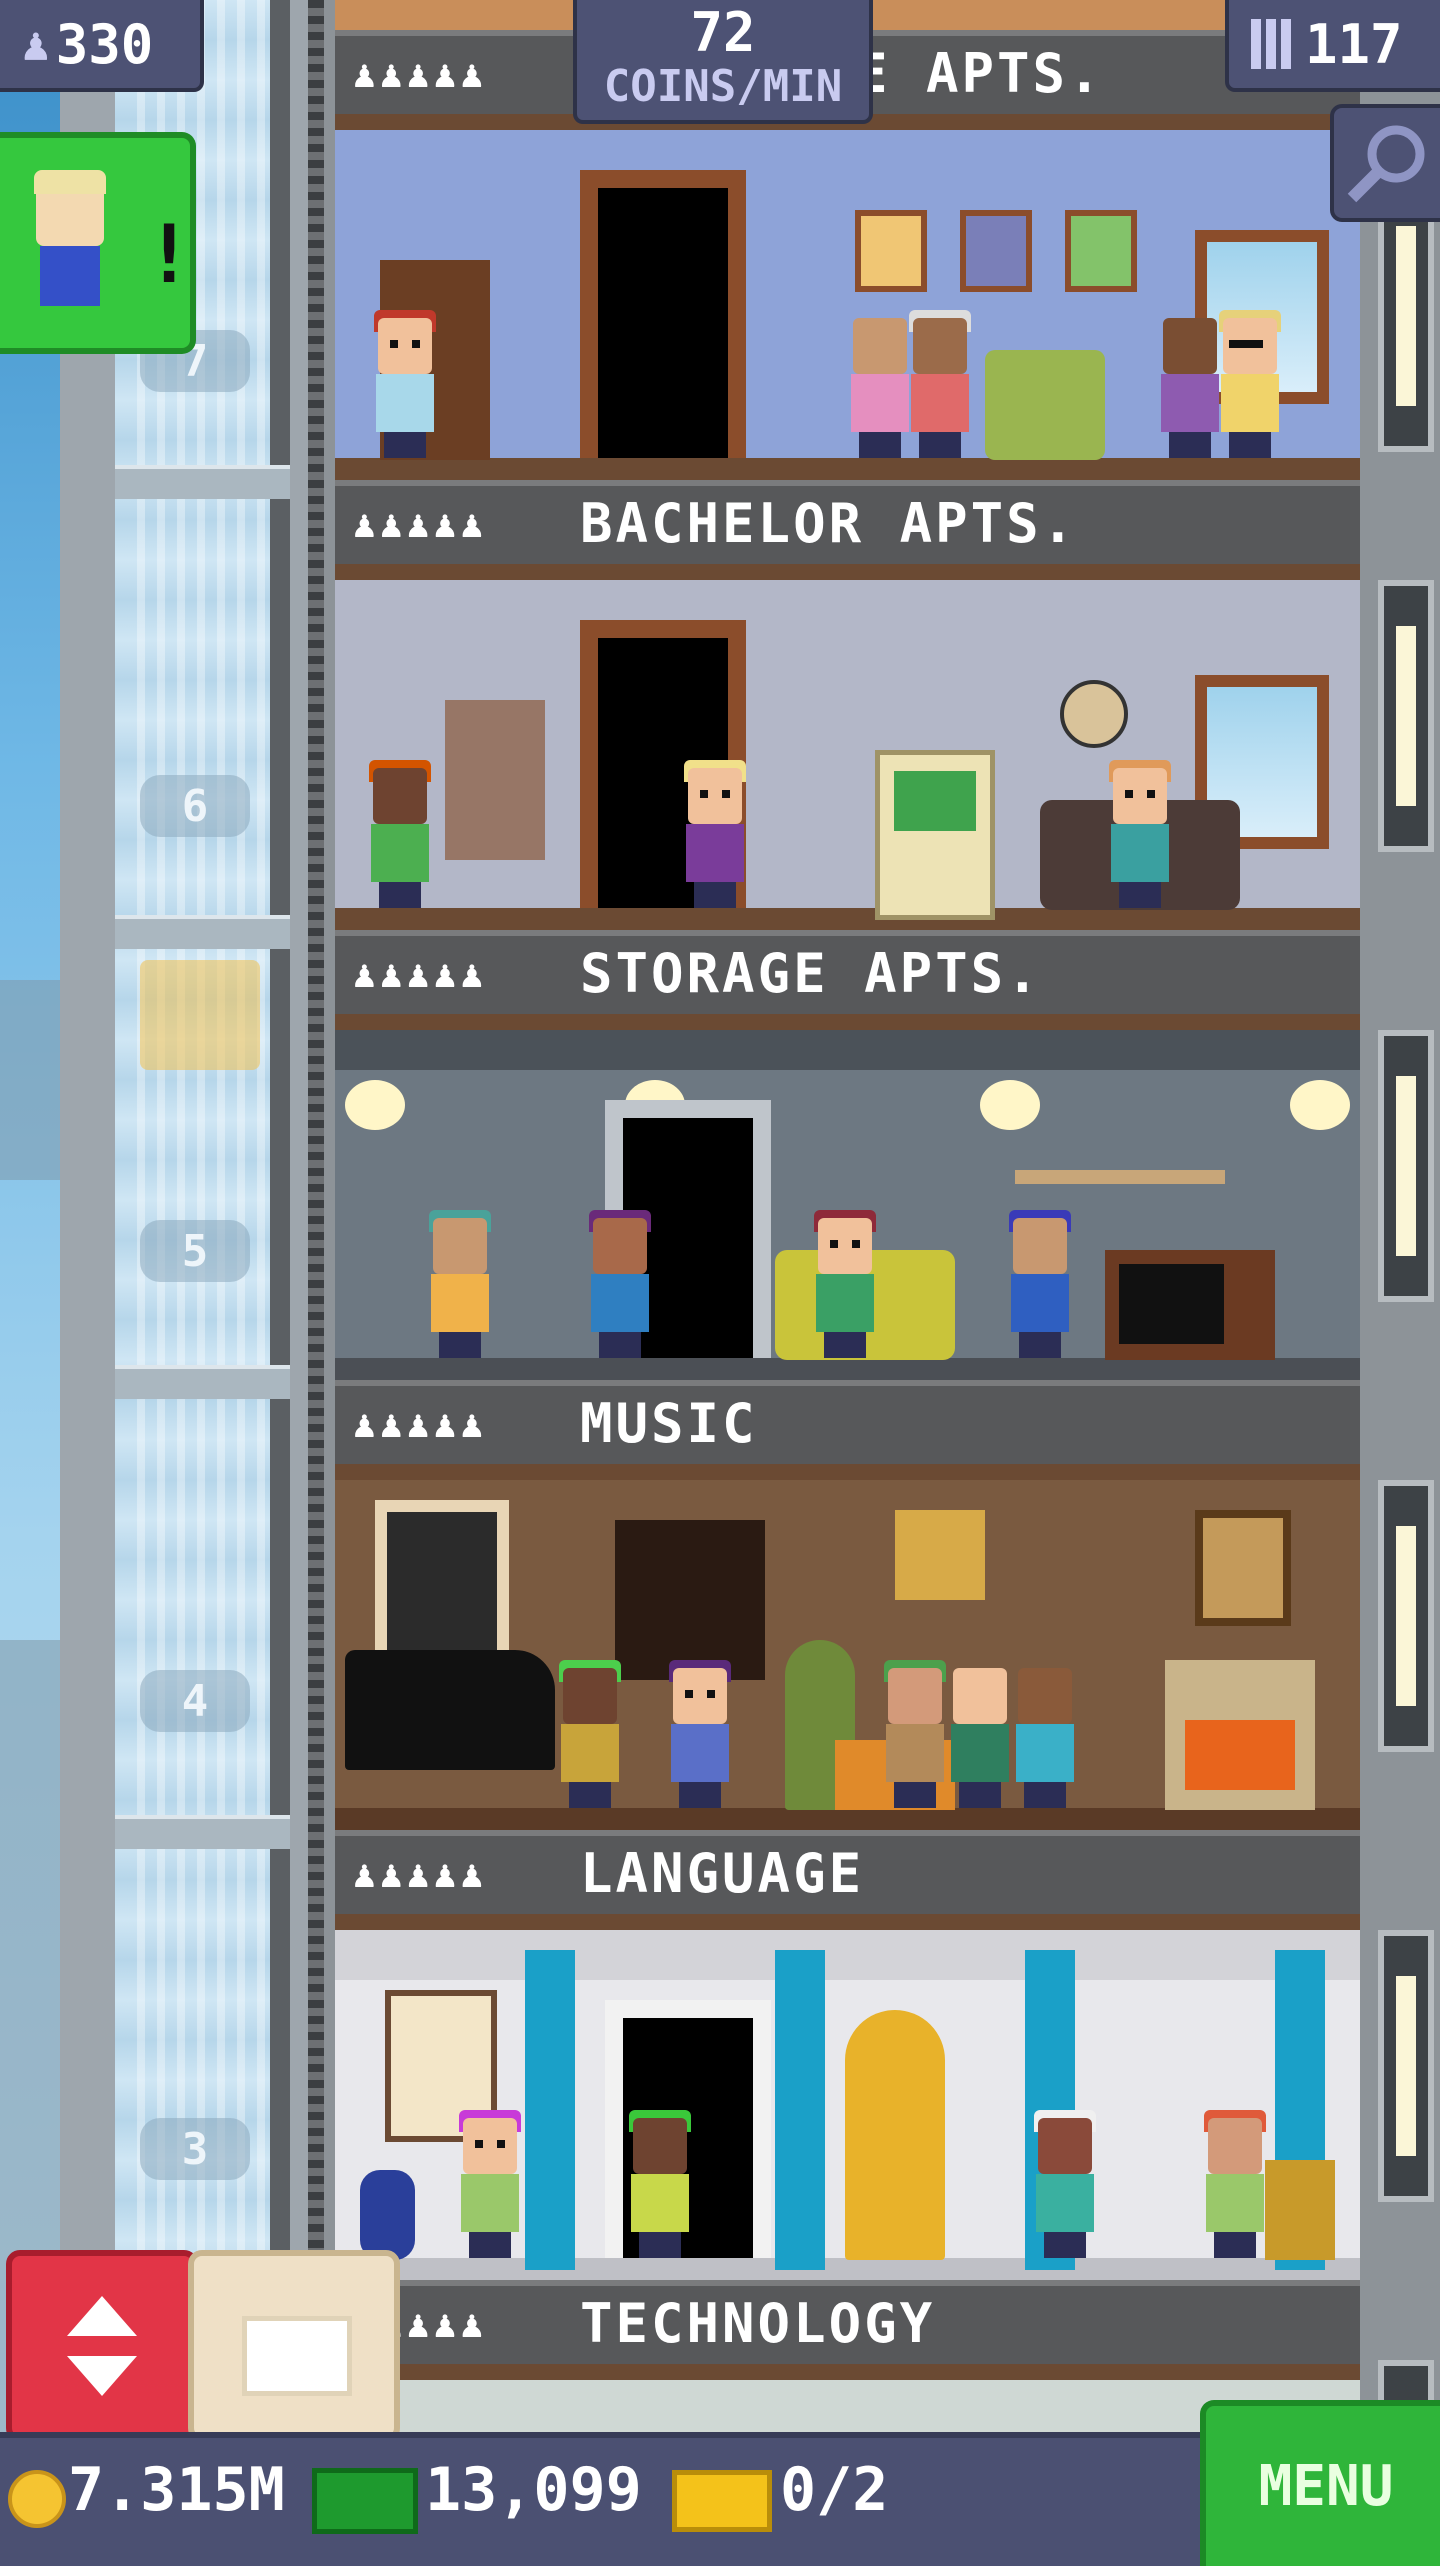  I want to click on floor-counter: 117, so click(1332, 46).